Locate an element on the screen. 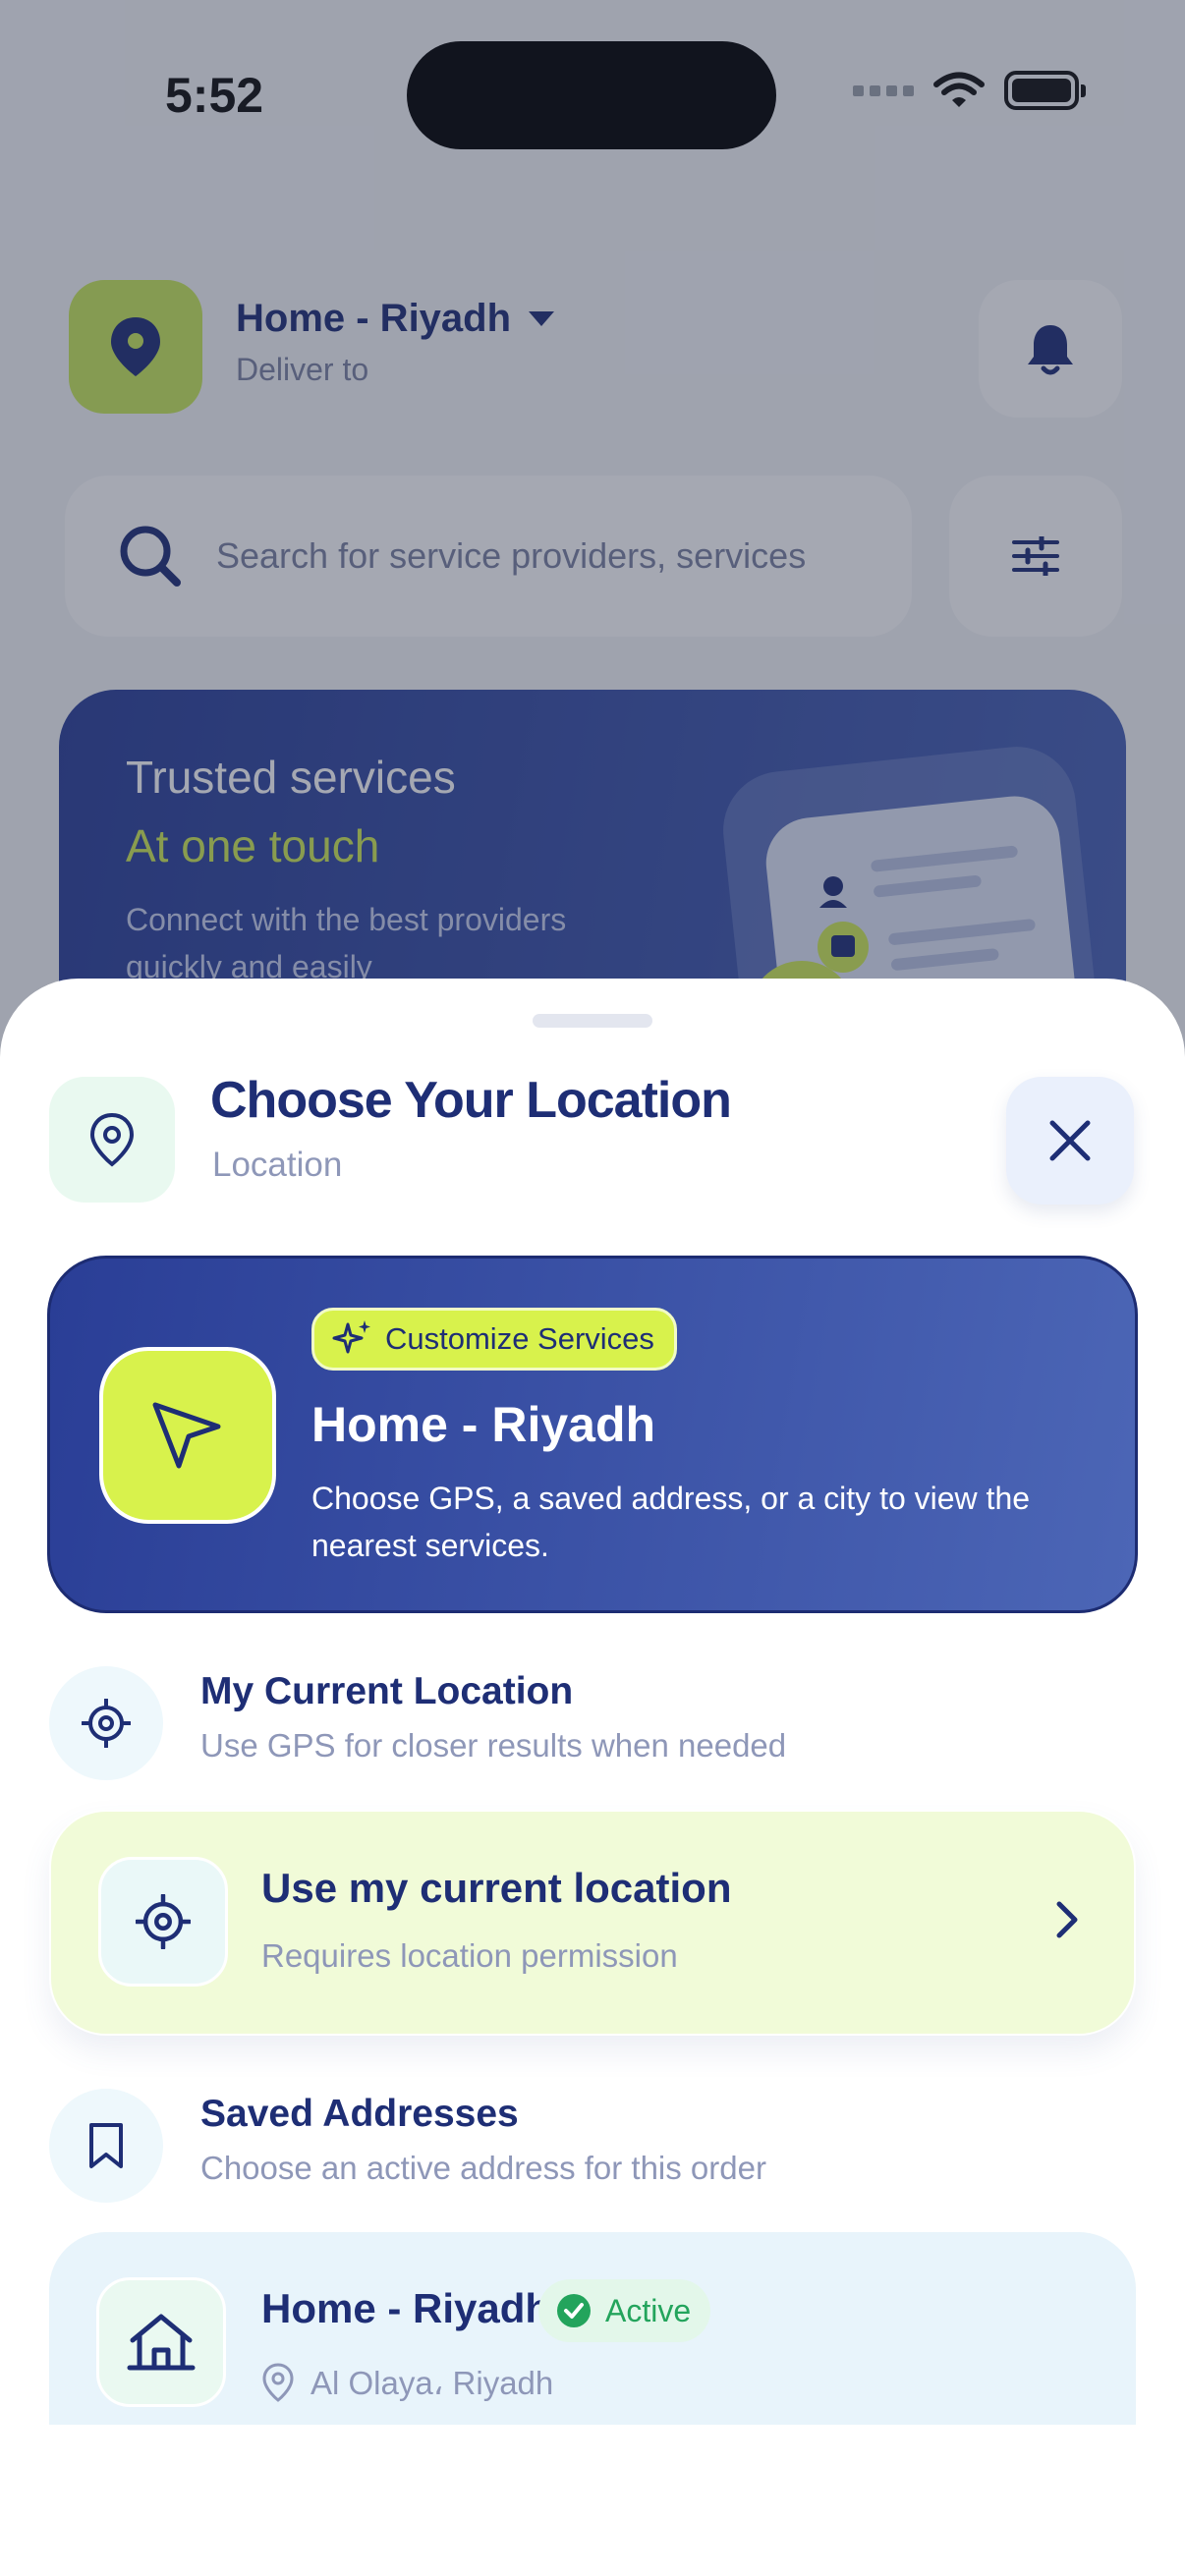 Image resolution: width=1185 pixels, height=2576 pixels. selected-location-title: Home - Riyadh is located at coordinates (484, 1424).